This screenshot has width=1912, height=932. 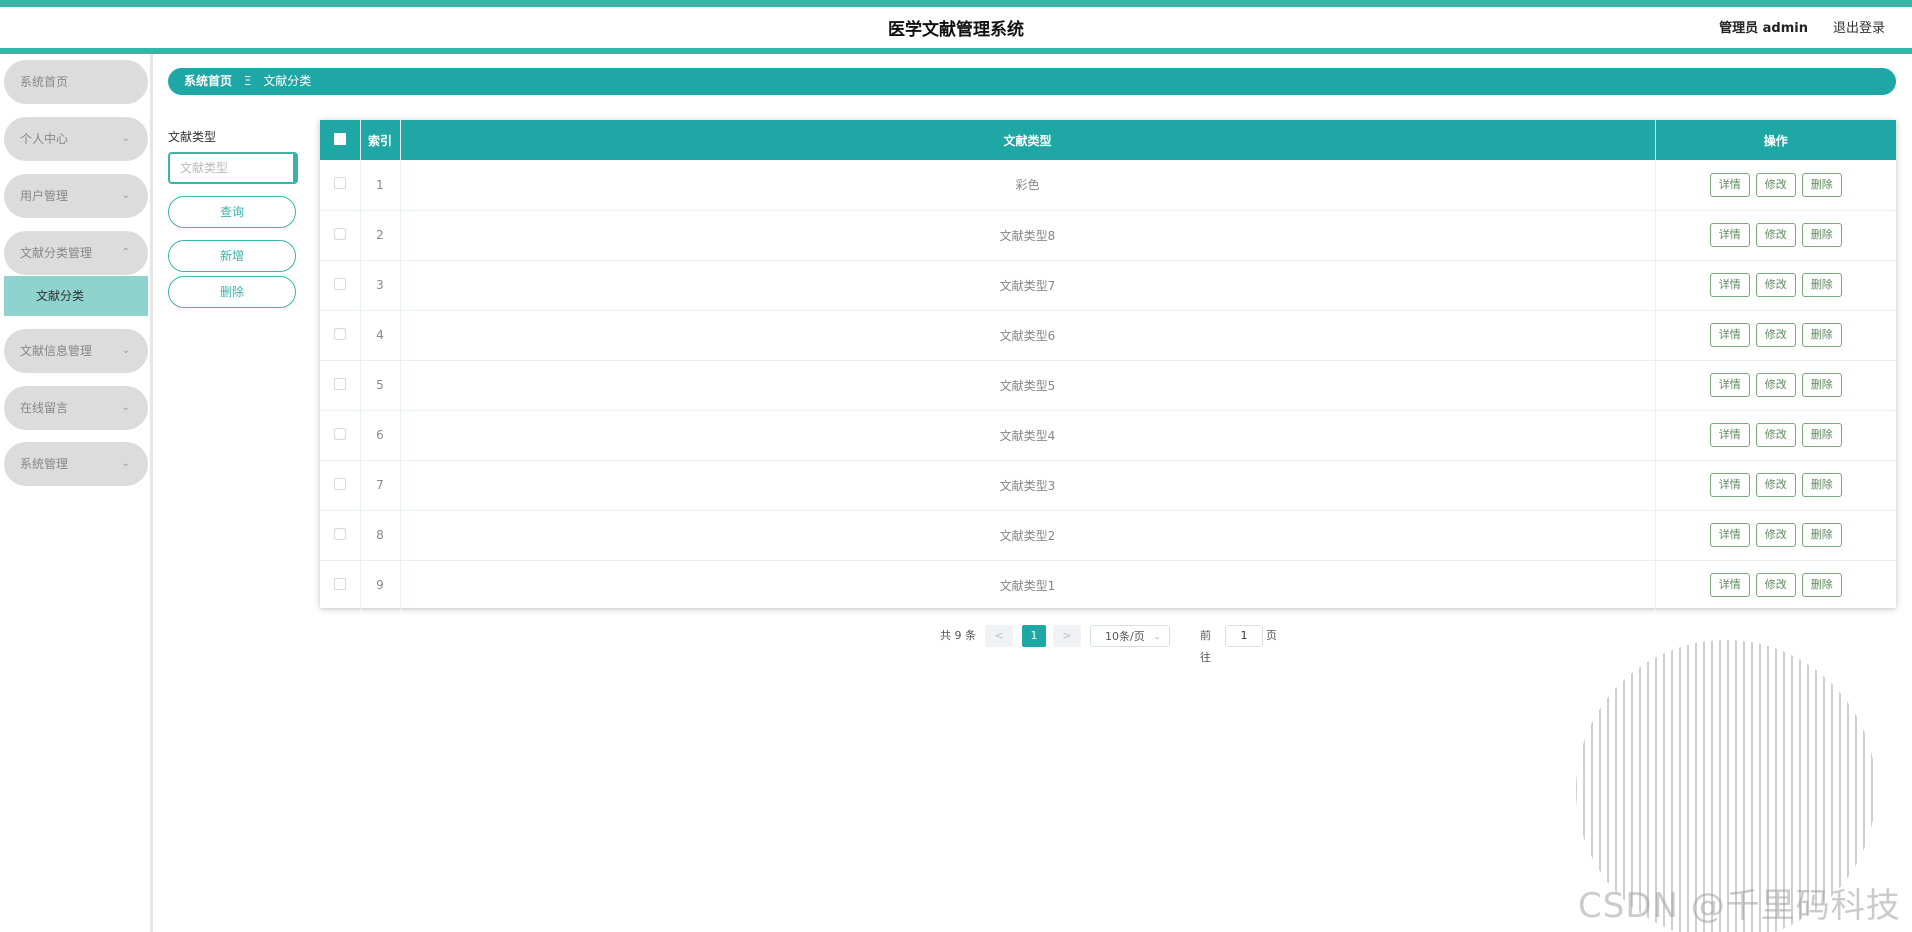 I want to click on row-type: 文献类型1, so click(x=1028, y=585).